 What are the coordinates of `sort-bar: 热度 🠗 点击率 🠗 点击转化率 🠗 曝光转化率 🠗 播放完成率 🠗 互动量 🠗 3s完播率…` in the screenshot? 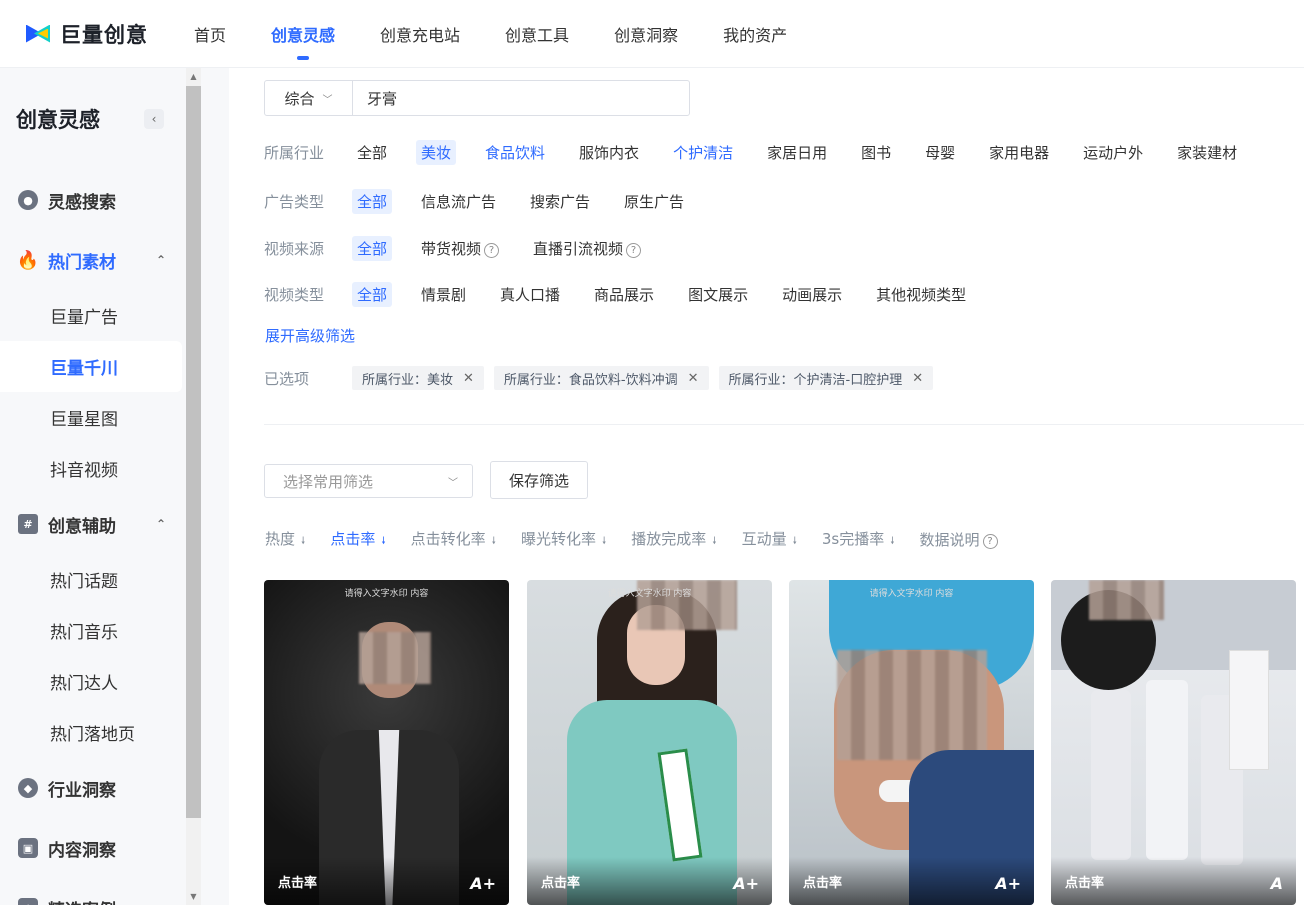 It's located at (644, 539).